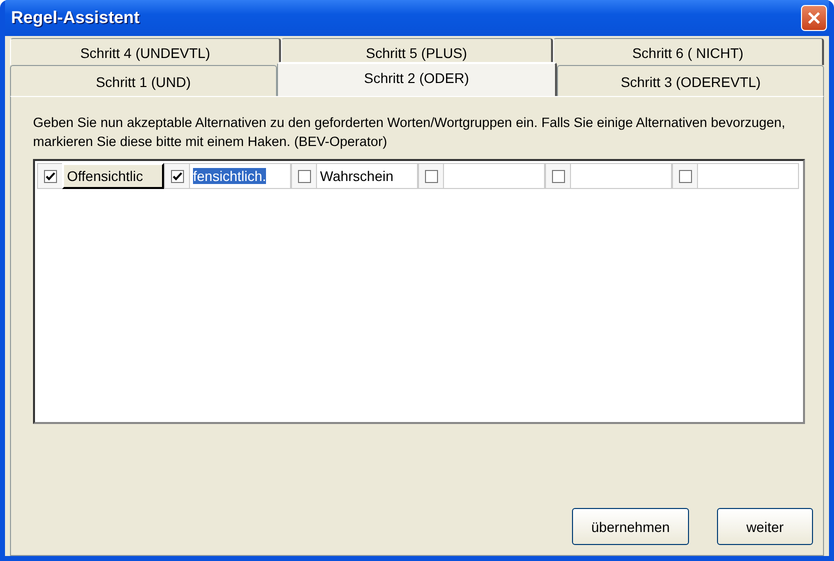  I want to click on apply-button: übernehmen, so click(630, 526).